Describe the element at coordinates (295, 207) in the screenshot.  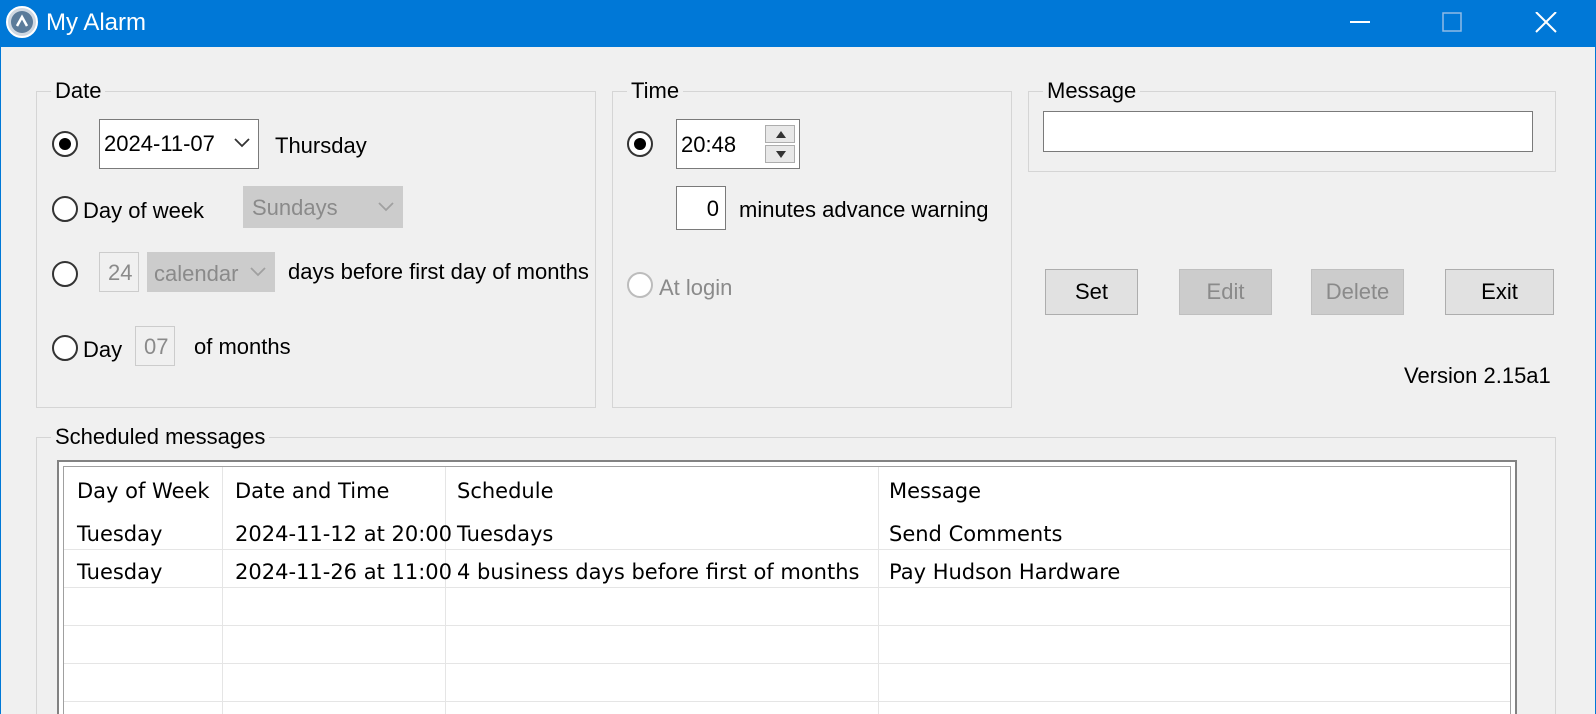
I see `day-of-week-value: Sundays` at that location.